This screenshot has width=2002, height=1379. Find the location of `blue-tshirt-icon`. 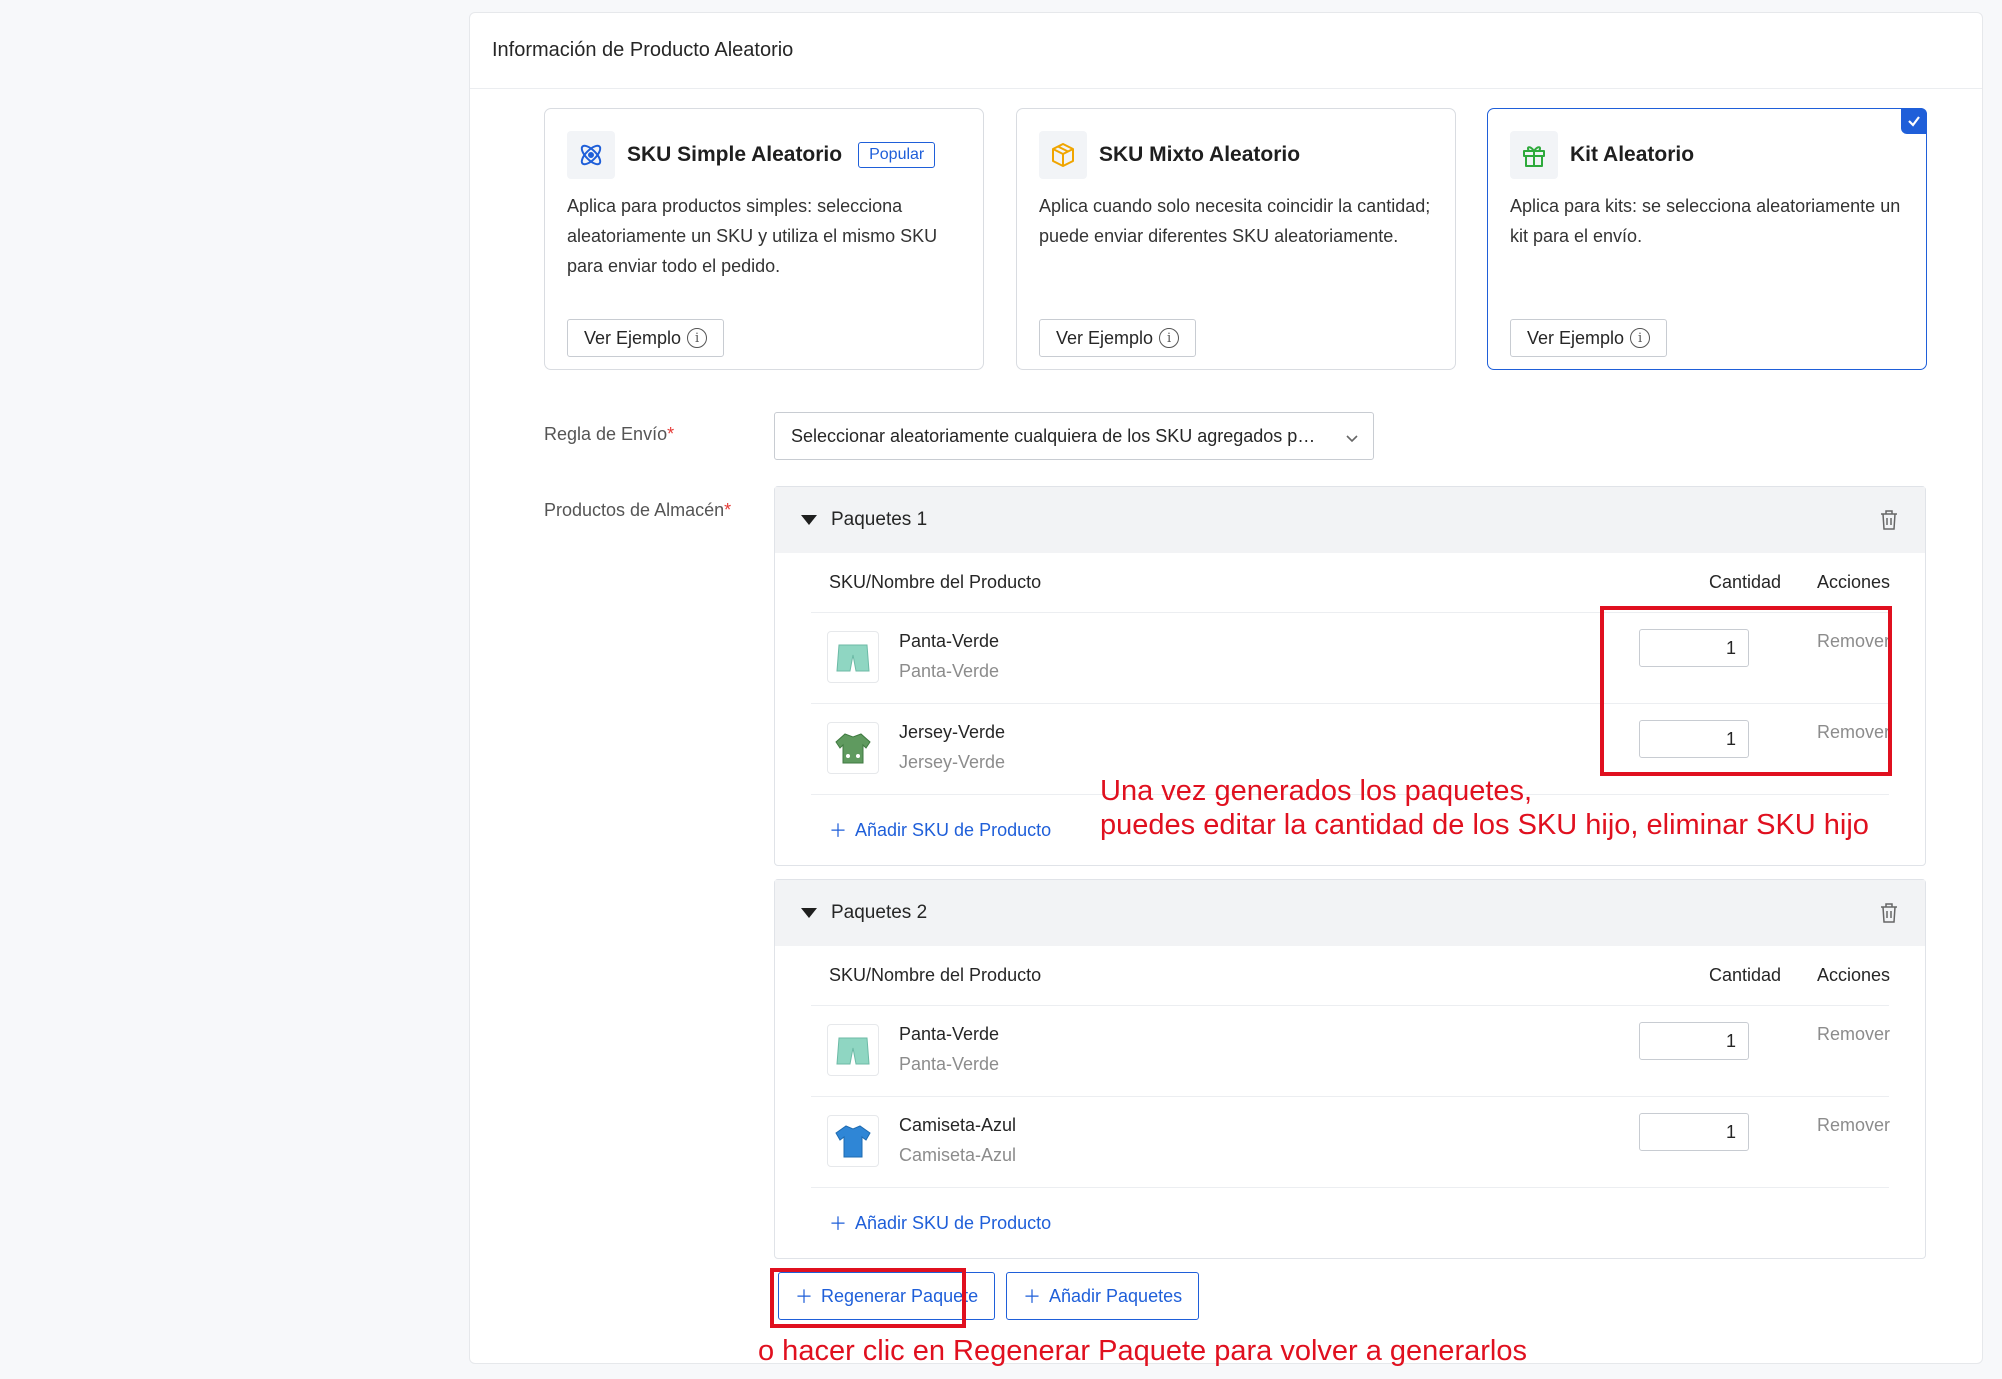

blue-tshirt-icon is located at coordinates (853, 1141).